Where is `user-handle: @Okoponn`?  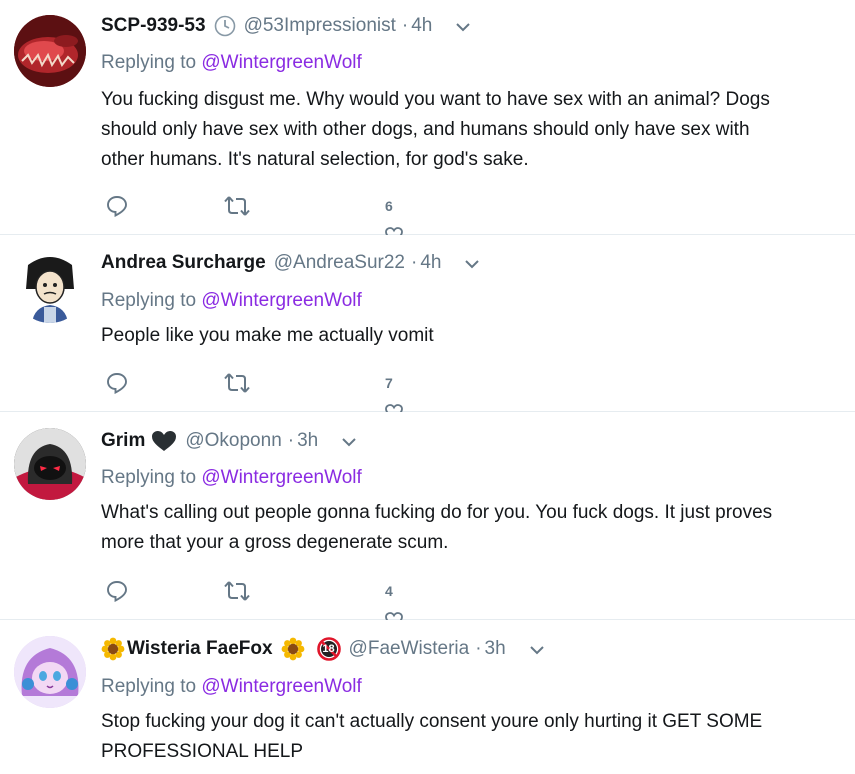
user-handle: @Okoponn is located at coordinates (233, 441).